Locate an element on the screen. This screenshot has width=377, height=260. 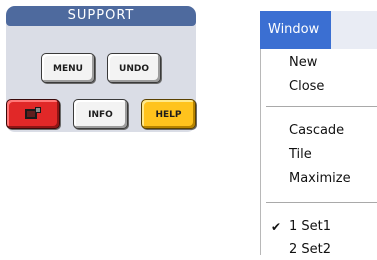
support-title: SUPPORT is located at coordinates (101, 16).